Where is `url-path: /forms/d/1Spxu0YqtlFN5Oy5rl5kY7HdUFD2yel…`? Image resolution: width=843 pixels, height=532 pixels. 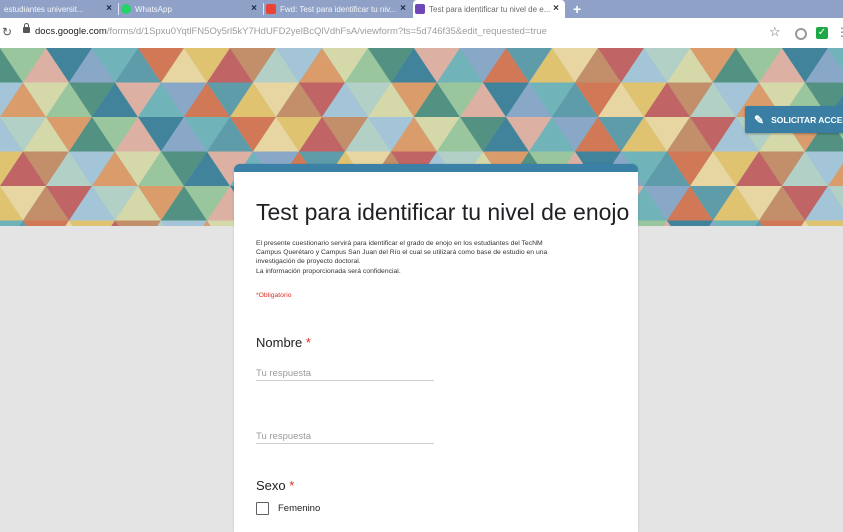
url-path: /forms/d/1Spxu0YqtlFN5Oy5rl5kY7HdUFD2yel… is located at coordinates (326, 31).